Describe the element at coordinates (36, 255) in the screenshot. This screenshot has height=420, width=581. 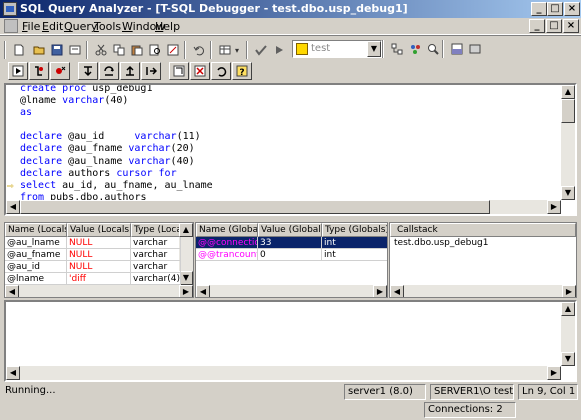
I see `locals-name-cell: @au_fname` at that location.